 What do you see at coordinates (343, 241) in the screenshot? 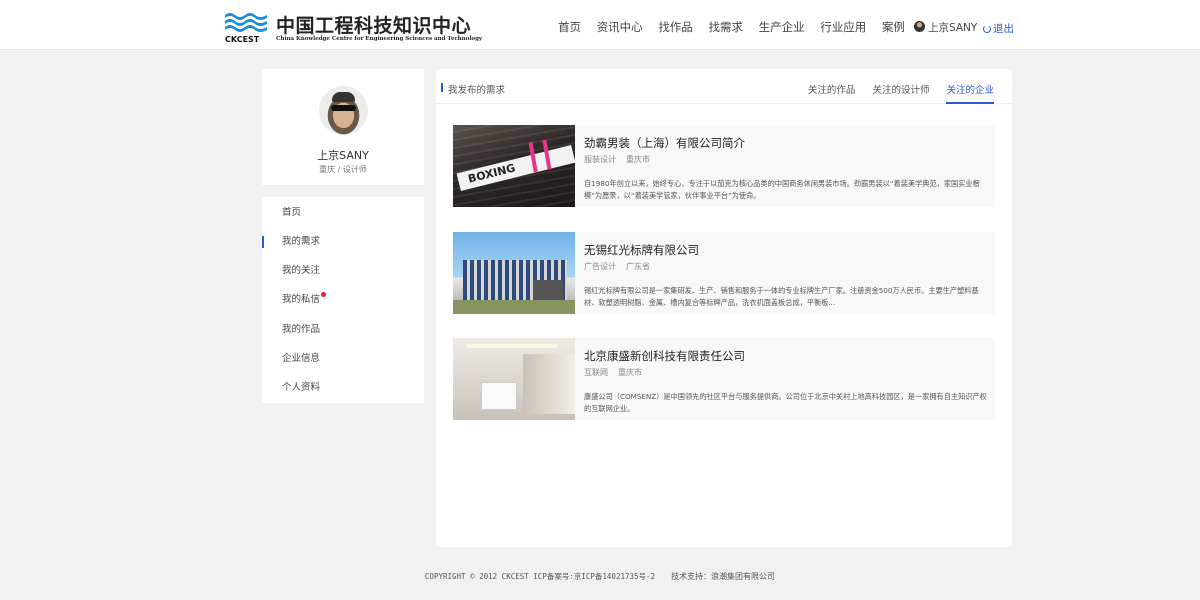
I see `sidebar-item-my-demands: 我的需求` at bounding box center [343, 241].